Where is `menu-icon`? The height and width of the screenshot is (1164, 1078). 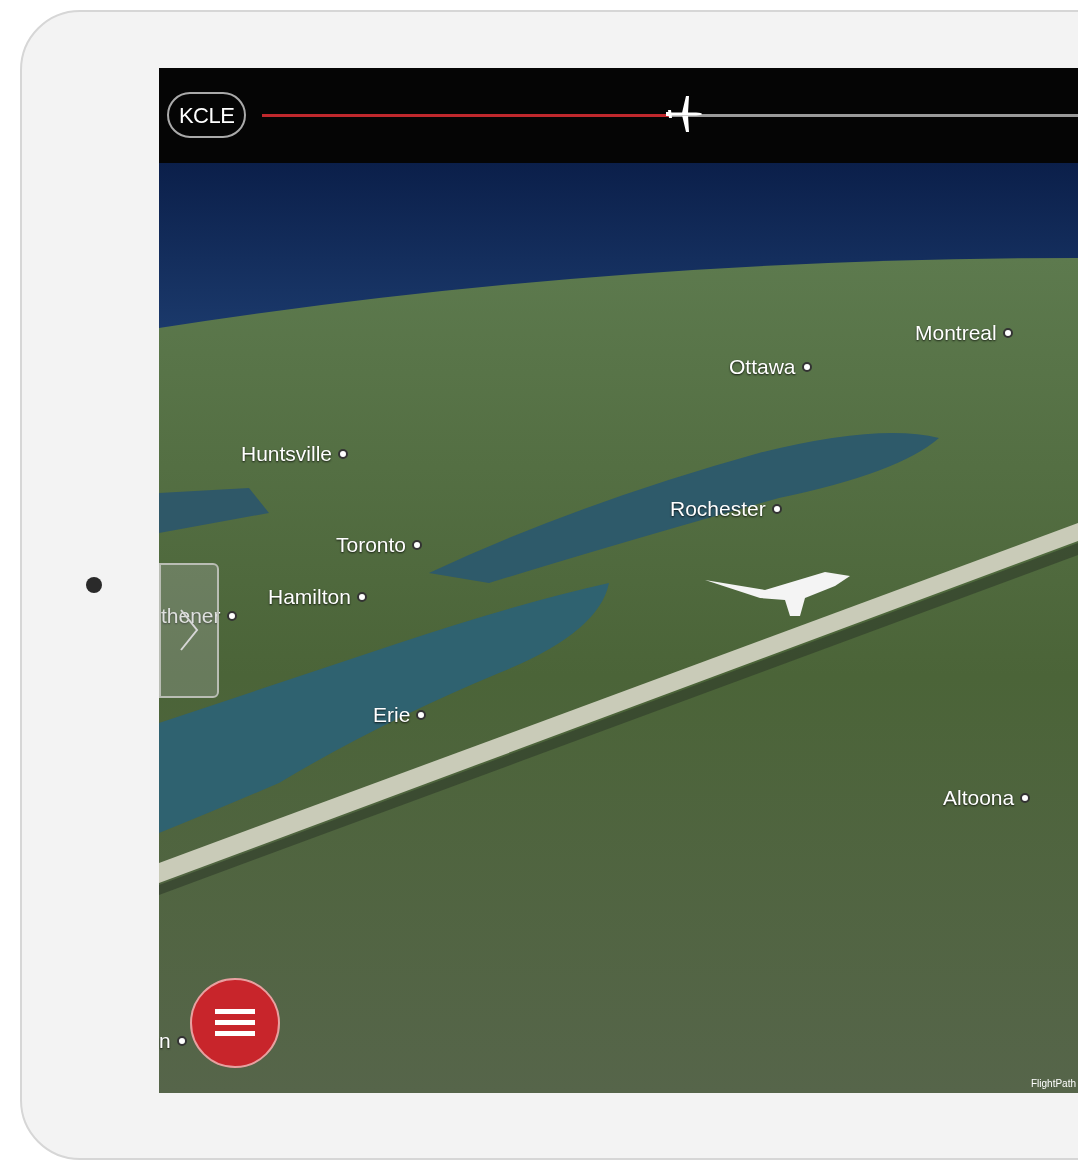 menu-icon is located at coordinates (235, 1022).